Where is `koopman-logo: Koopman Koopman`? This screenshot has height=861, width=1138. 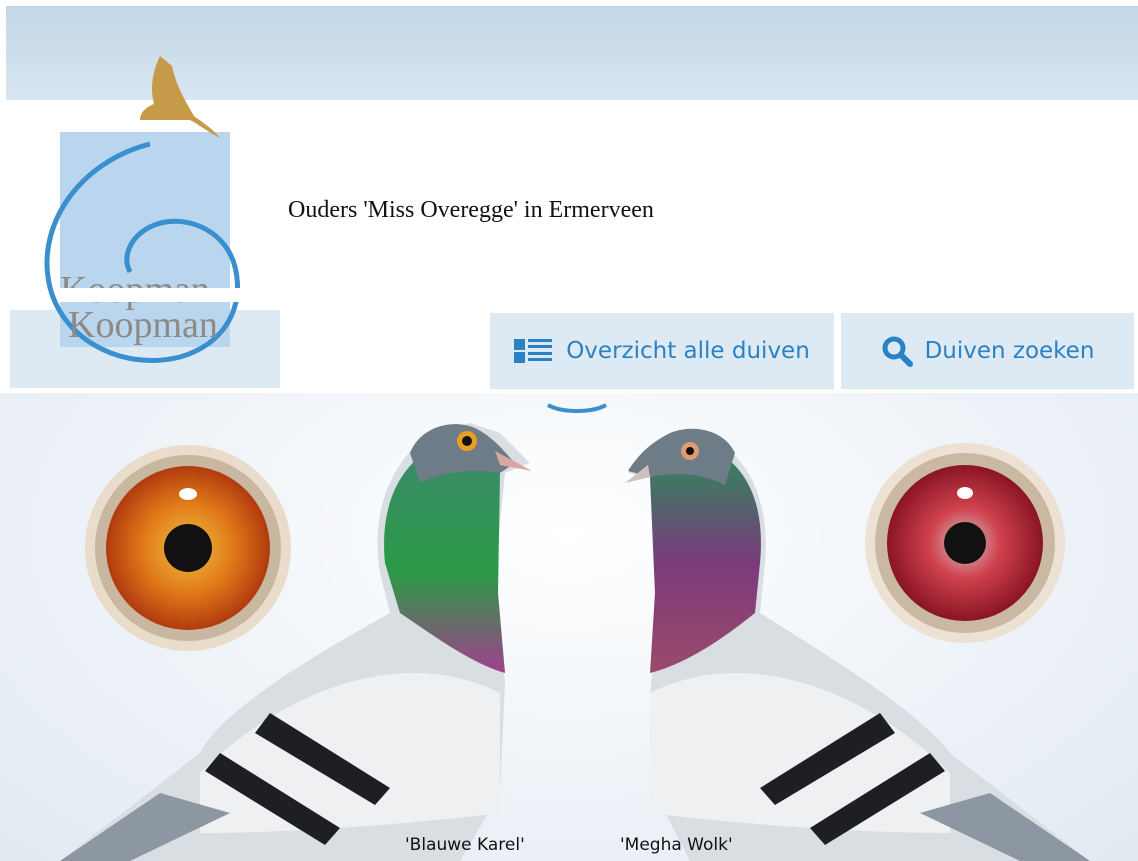 koopman-logo: Koopman Koopman is located at coordinates (145, 212).